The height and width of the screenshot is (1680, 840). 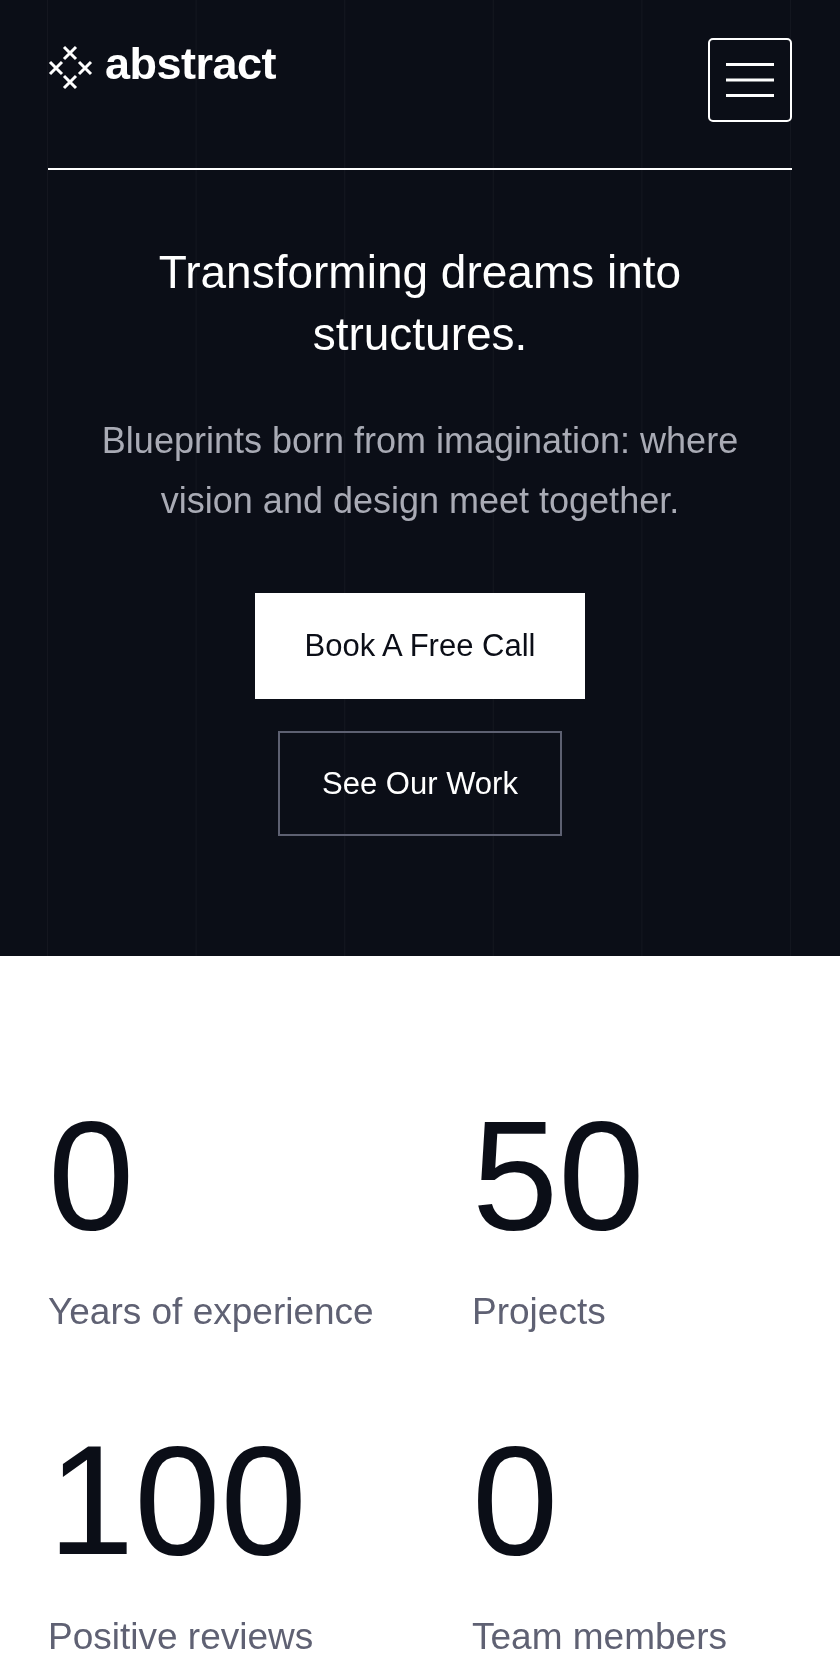 I want to click on logo-icon, so click(x=70, y=67).